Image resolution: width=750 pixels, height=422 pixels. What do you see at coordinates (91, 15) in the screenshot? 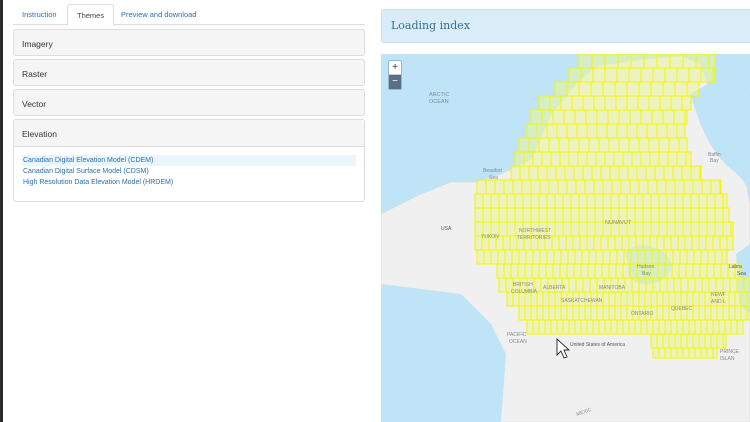
I see `tab-themes: Themes` at bounding box center [91, 15].